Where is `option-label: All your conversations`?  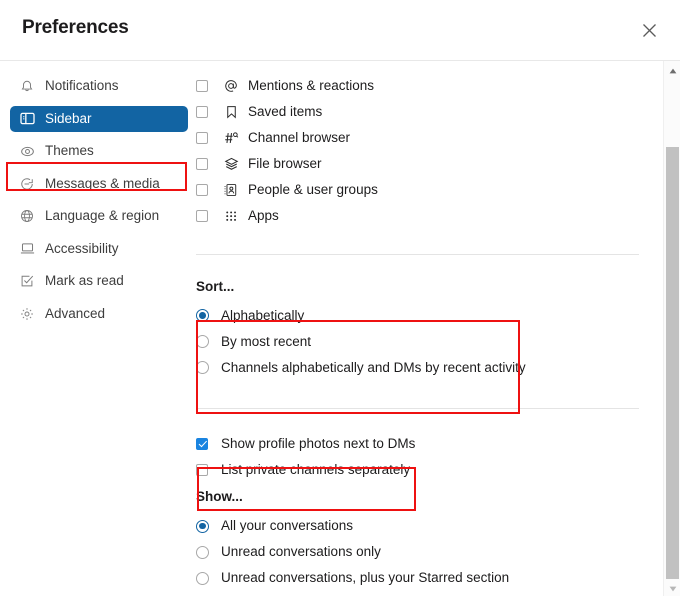
option-label: All your conversations is located at coordinates (287, 526).